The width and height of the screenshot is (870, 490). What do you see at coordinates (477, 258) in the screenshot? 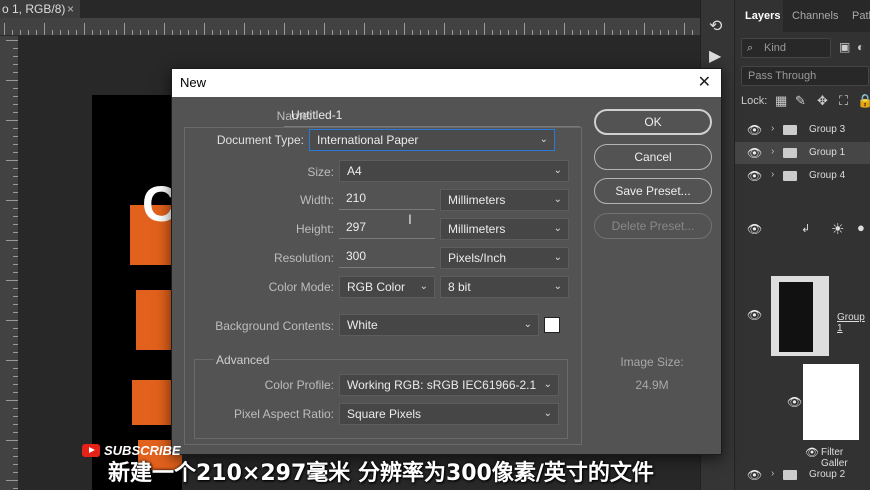
I see `resolution-unit-value: Pixels/Inch` at bounding box center [477, 258].